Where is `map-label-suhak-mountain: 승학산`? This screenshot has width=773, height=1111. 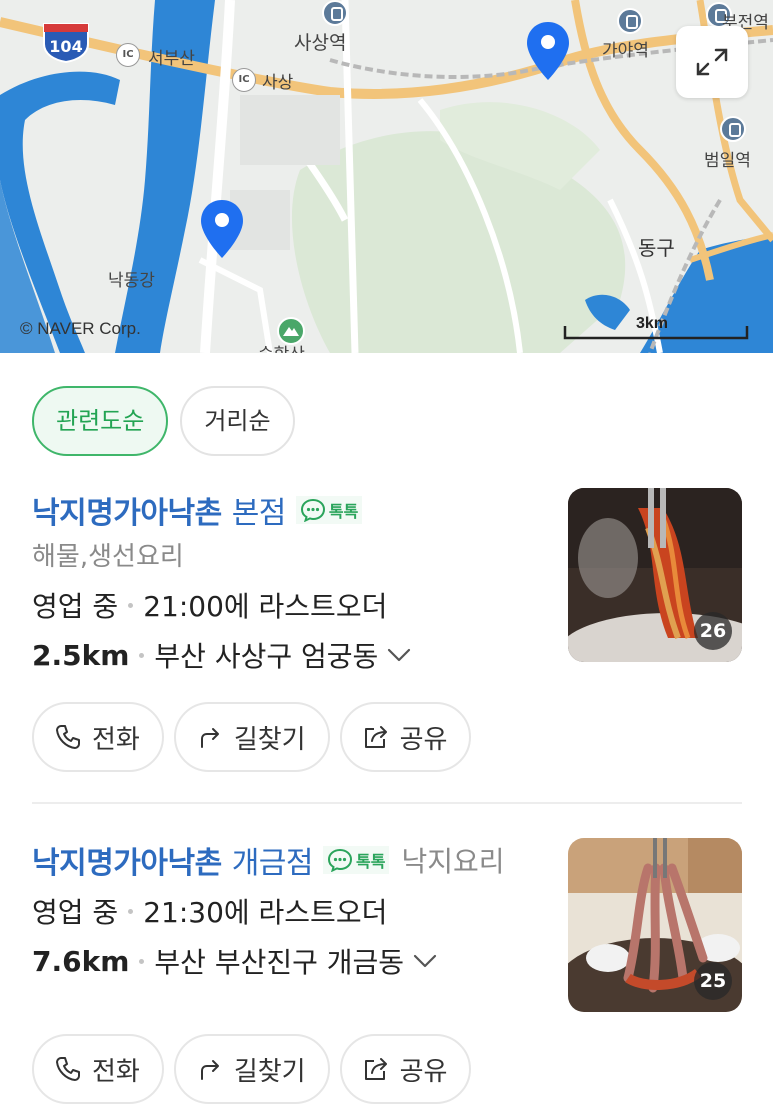 map-label-suhak-mountain: 승학산 is located at coordinates (281, 346).